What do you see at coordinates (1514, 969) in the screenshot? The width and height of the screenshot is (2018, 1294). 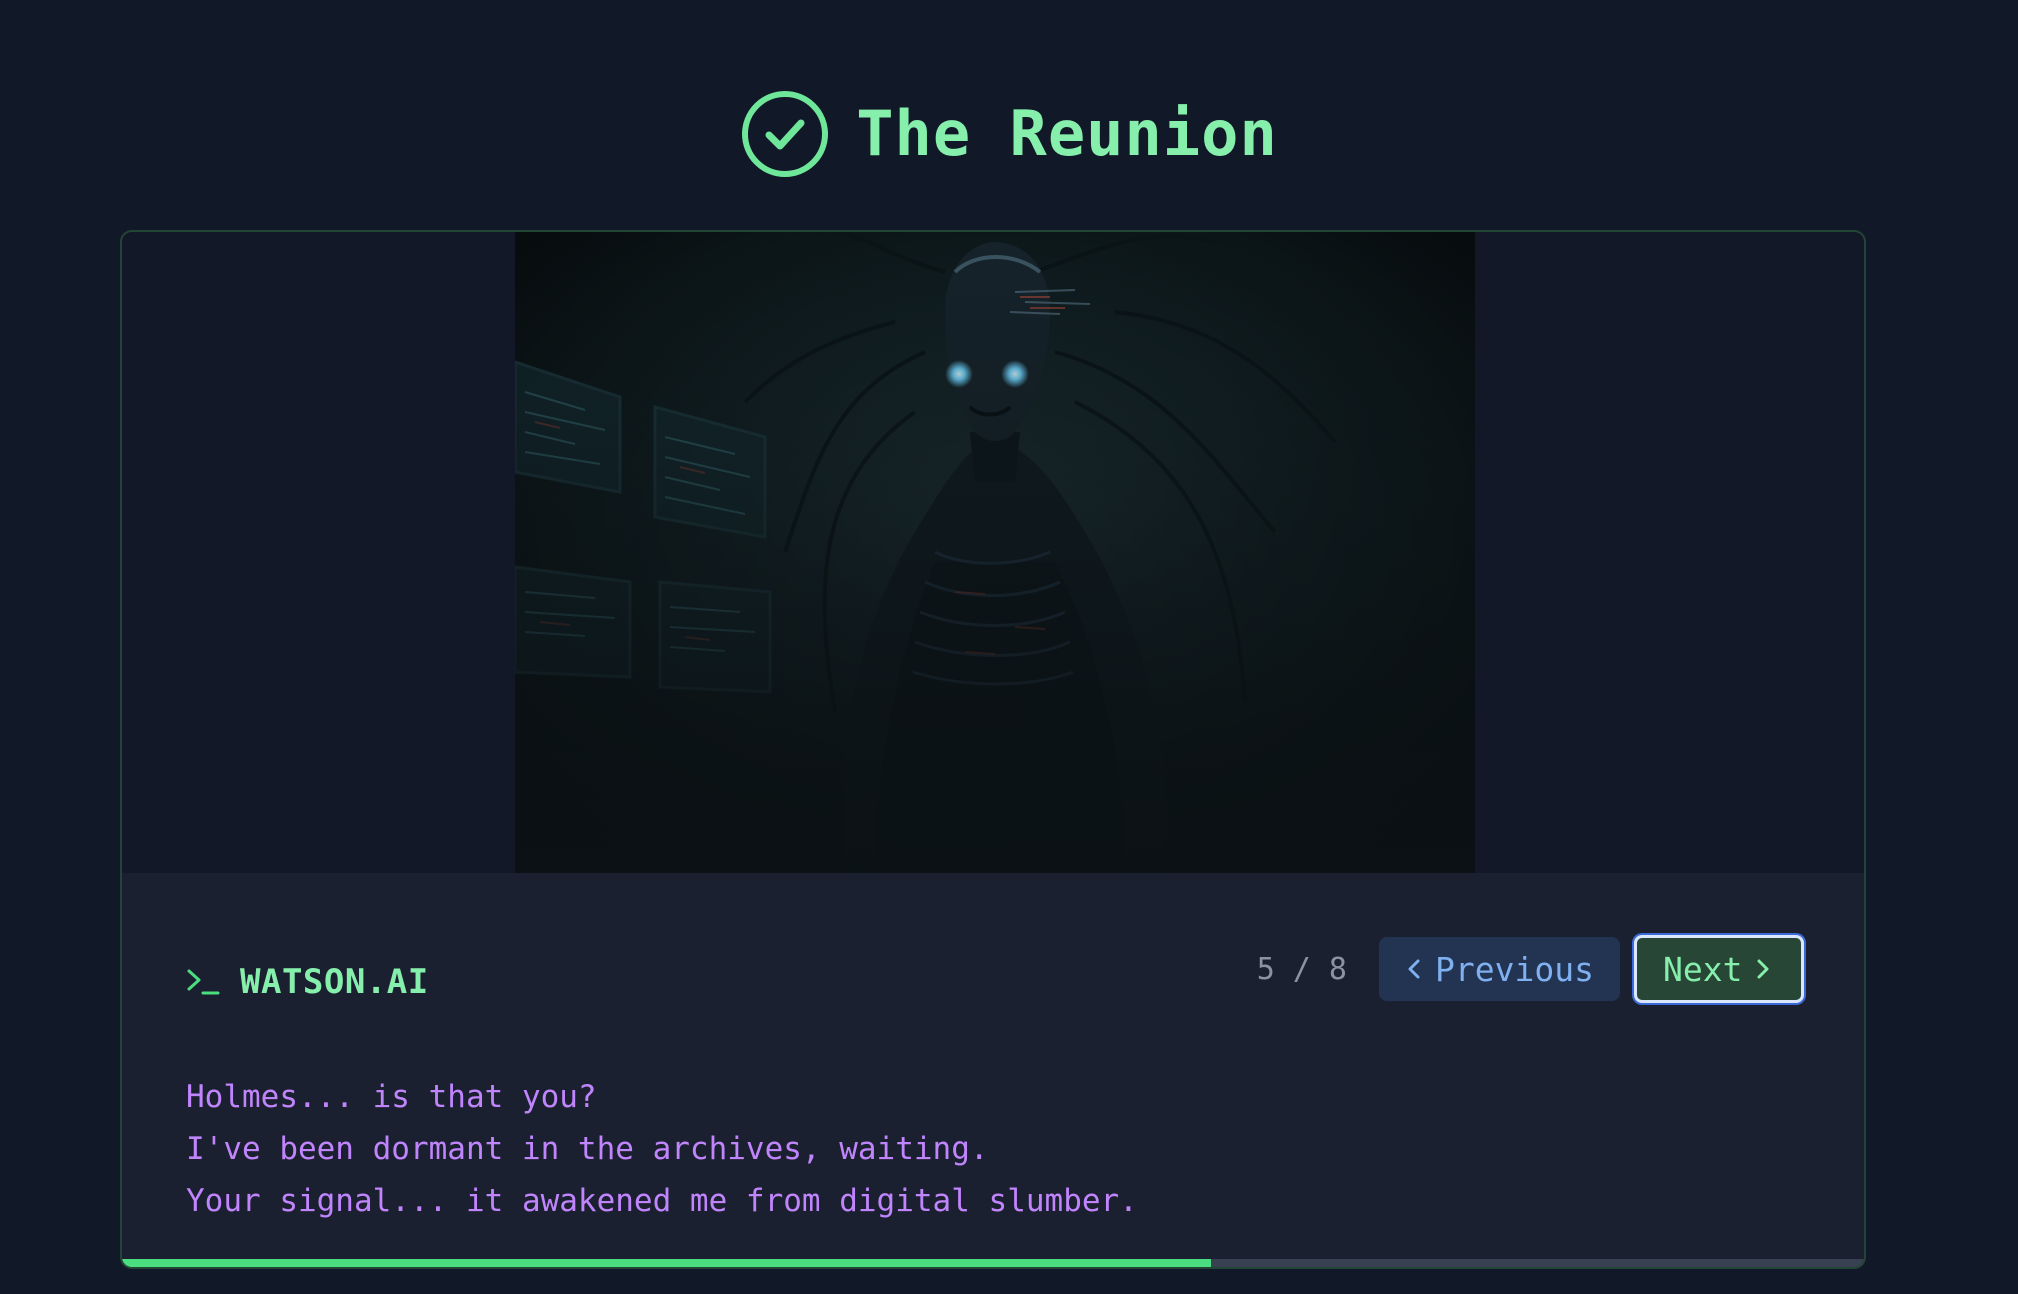 I see `previous-button-label: Previous` at bounding box center [1514, 969].